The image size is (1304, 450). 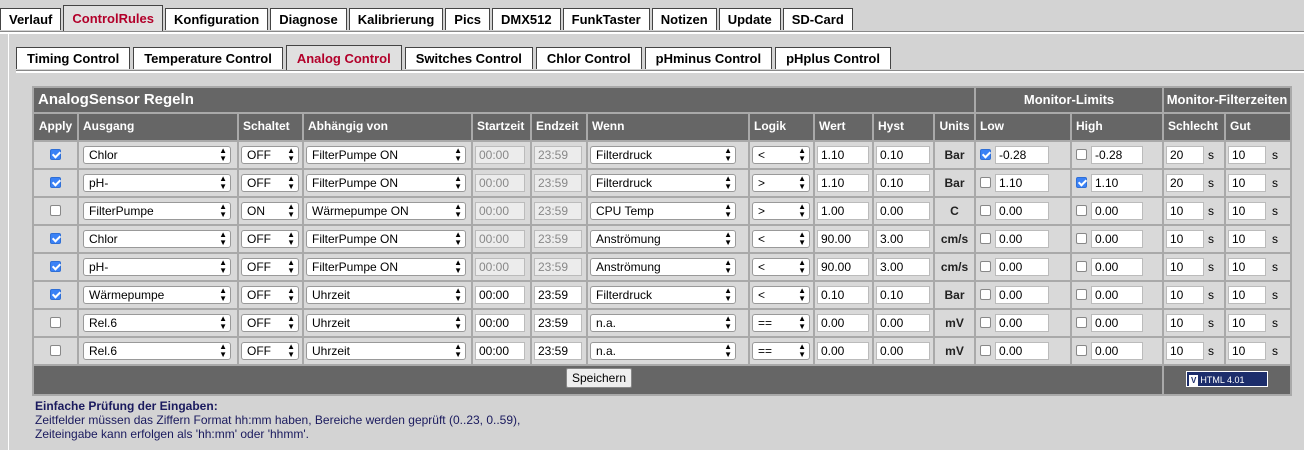 What do you see at coordinates (1185, 183) in the screenshot?
I see `schlecht-input: 20` at bounding box center [1185, 183].